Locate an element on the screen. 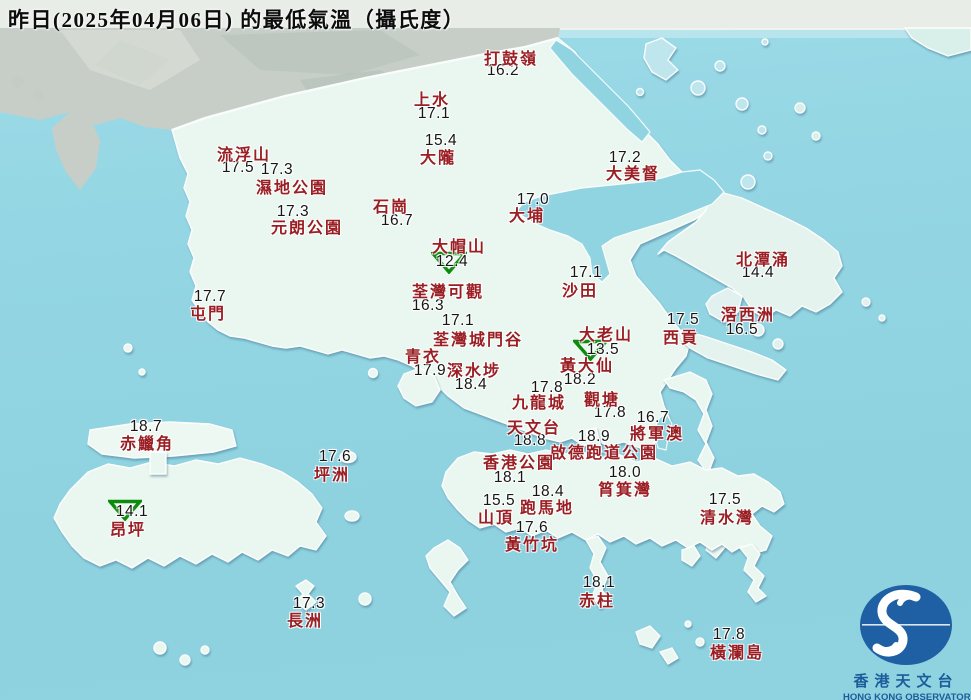 The height and width of the screenshot is (700, 971). station-name-label: 大帽山 is located at coordinates (459, 247).